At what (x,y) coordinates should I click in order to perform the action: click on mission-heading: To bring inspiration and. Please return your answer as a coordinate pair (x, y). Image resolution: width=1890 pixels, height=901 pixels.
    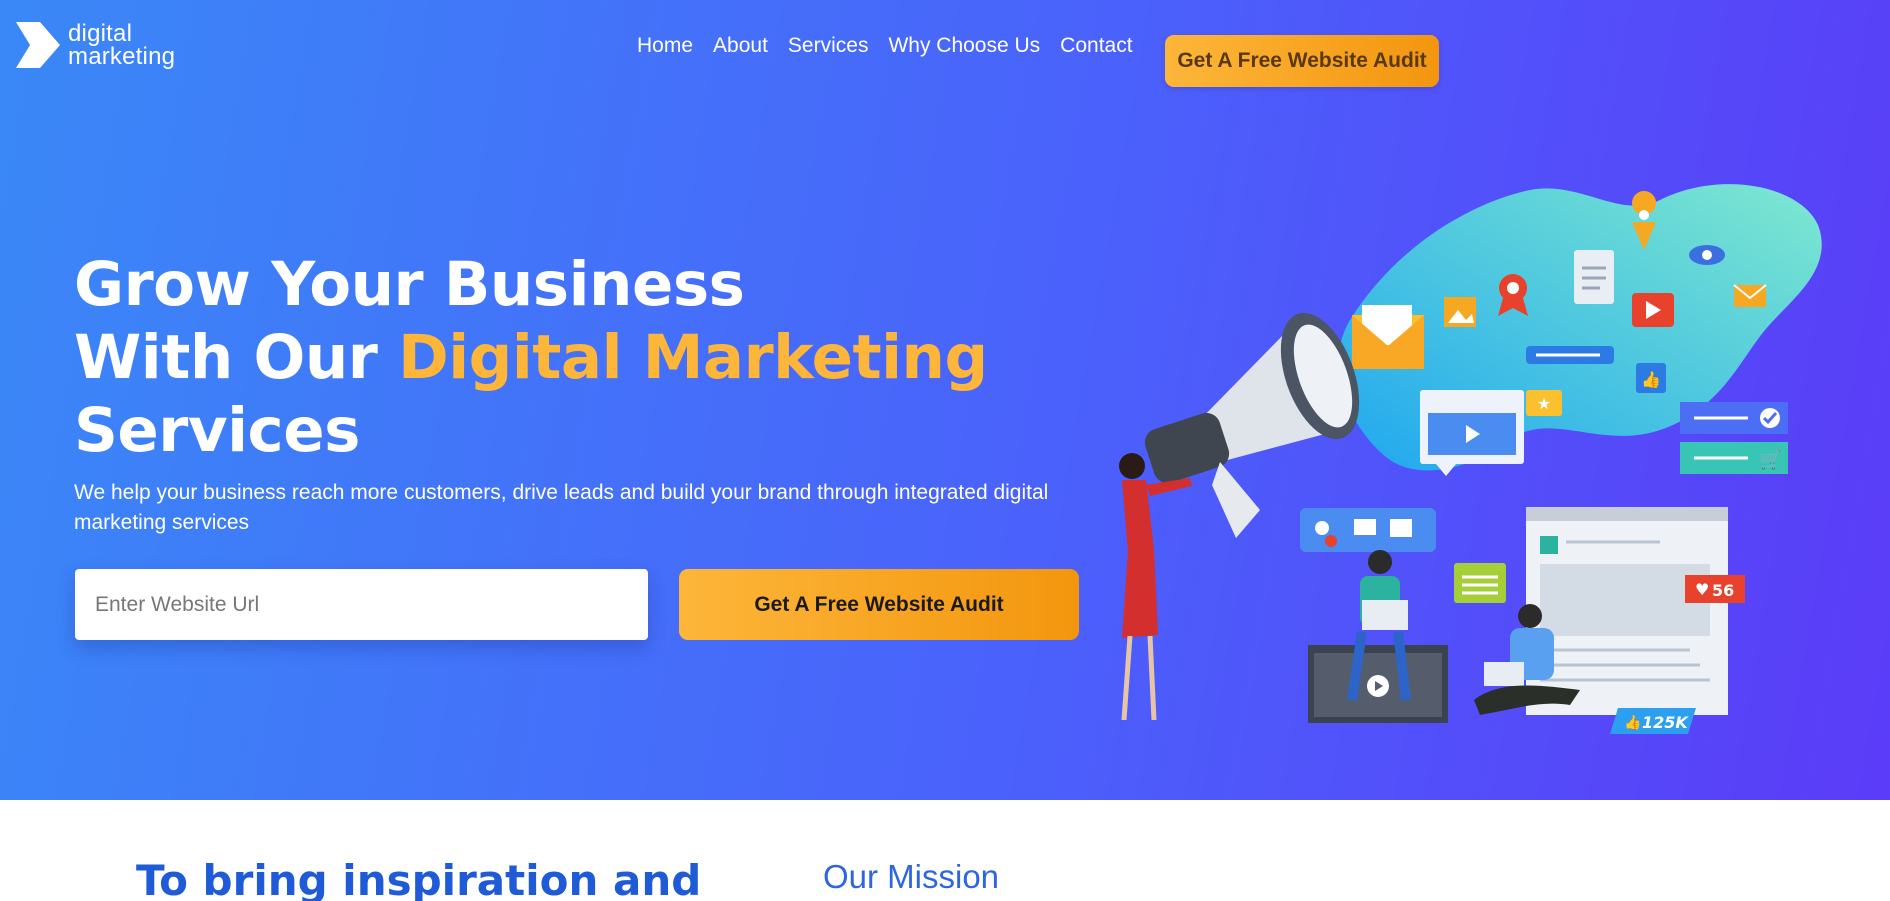
    Looking at the image, I should click on (419, 878).